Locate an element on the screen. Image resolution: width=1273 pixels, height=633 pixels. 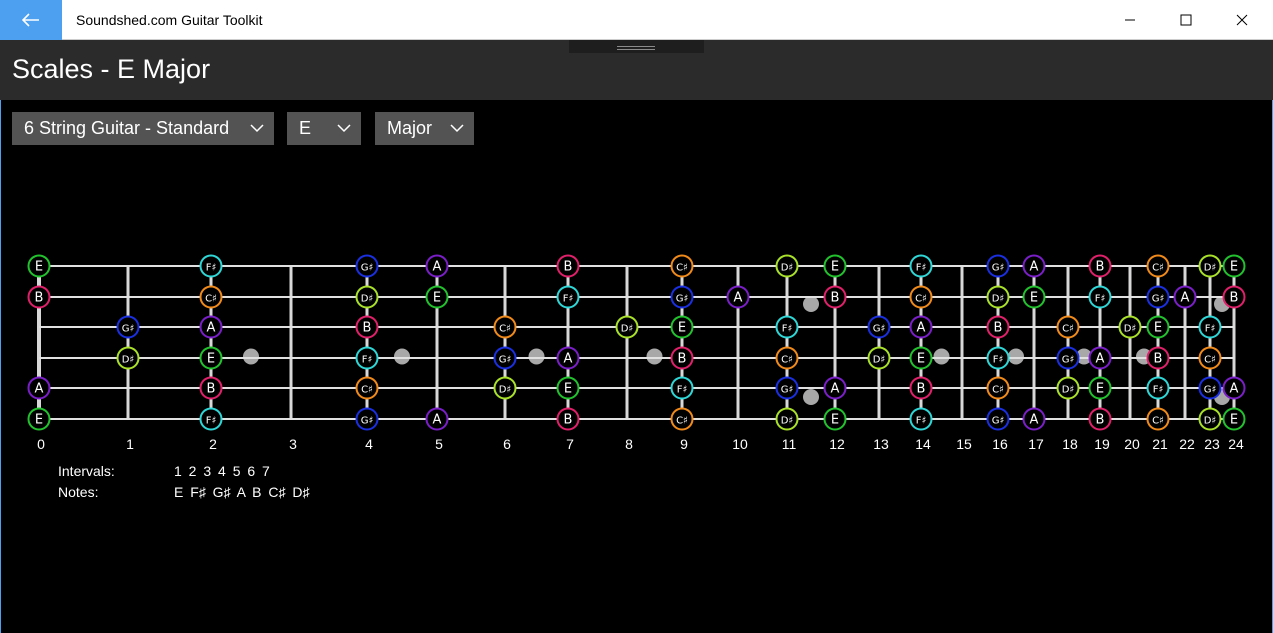
intervals-values: 1 2 3 4 5 6 7 is located at coordinates (222, 471).